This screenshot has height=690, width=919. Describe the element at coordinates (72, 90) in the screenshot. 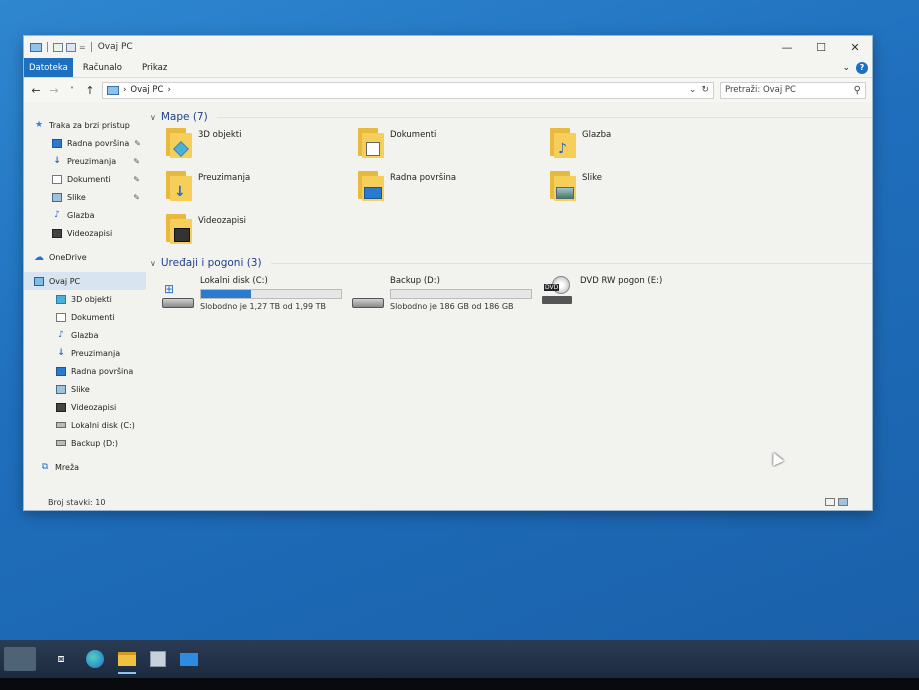

I see `recent-locations-button: ˅` at that location.